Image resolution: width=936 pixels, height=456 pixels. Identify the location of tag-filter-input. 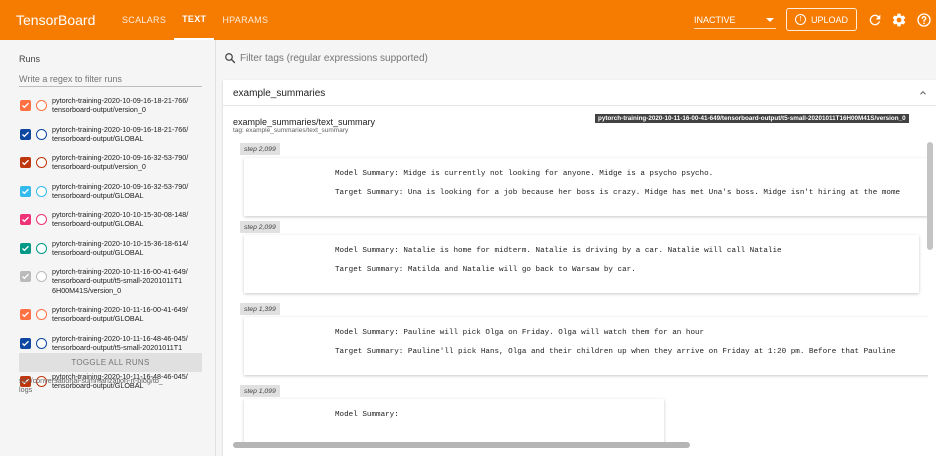
(390, 58).